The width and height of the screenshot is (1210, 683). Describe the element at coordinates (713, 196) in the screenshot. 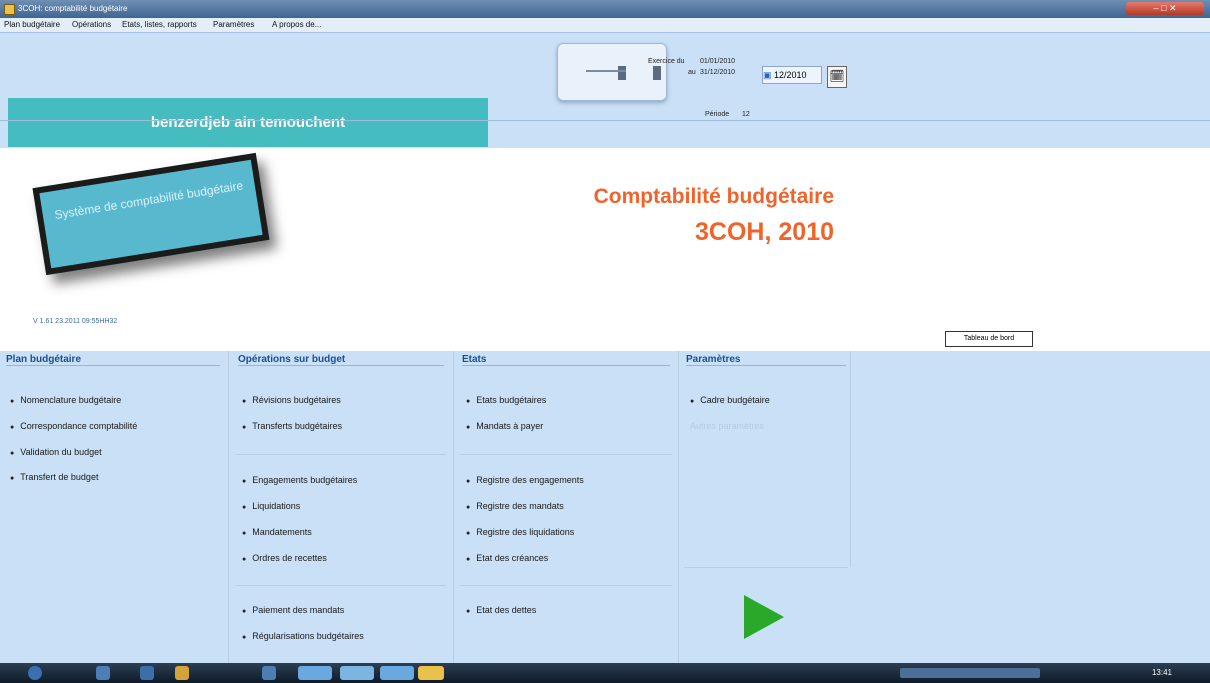

I see `brand-title: Comptabilité budgétaire` at that location.